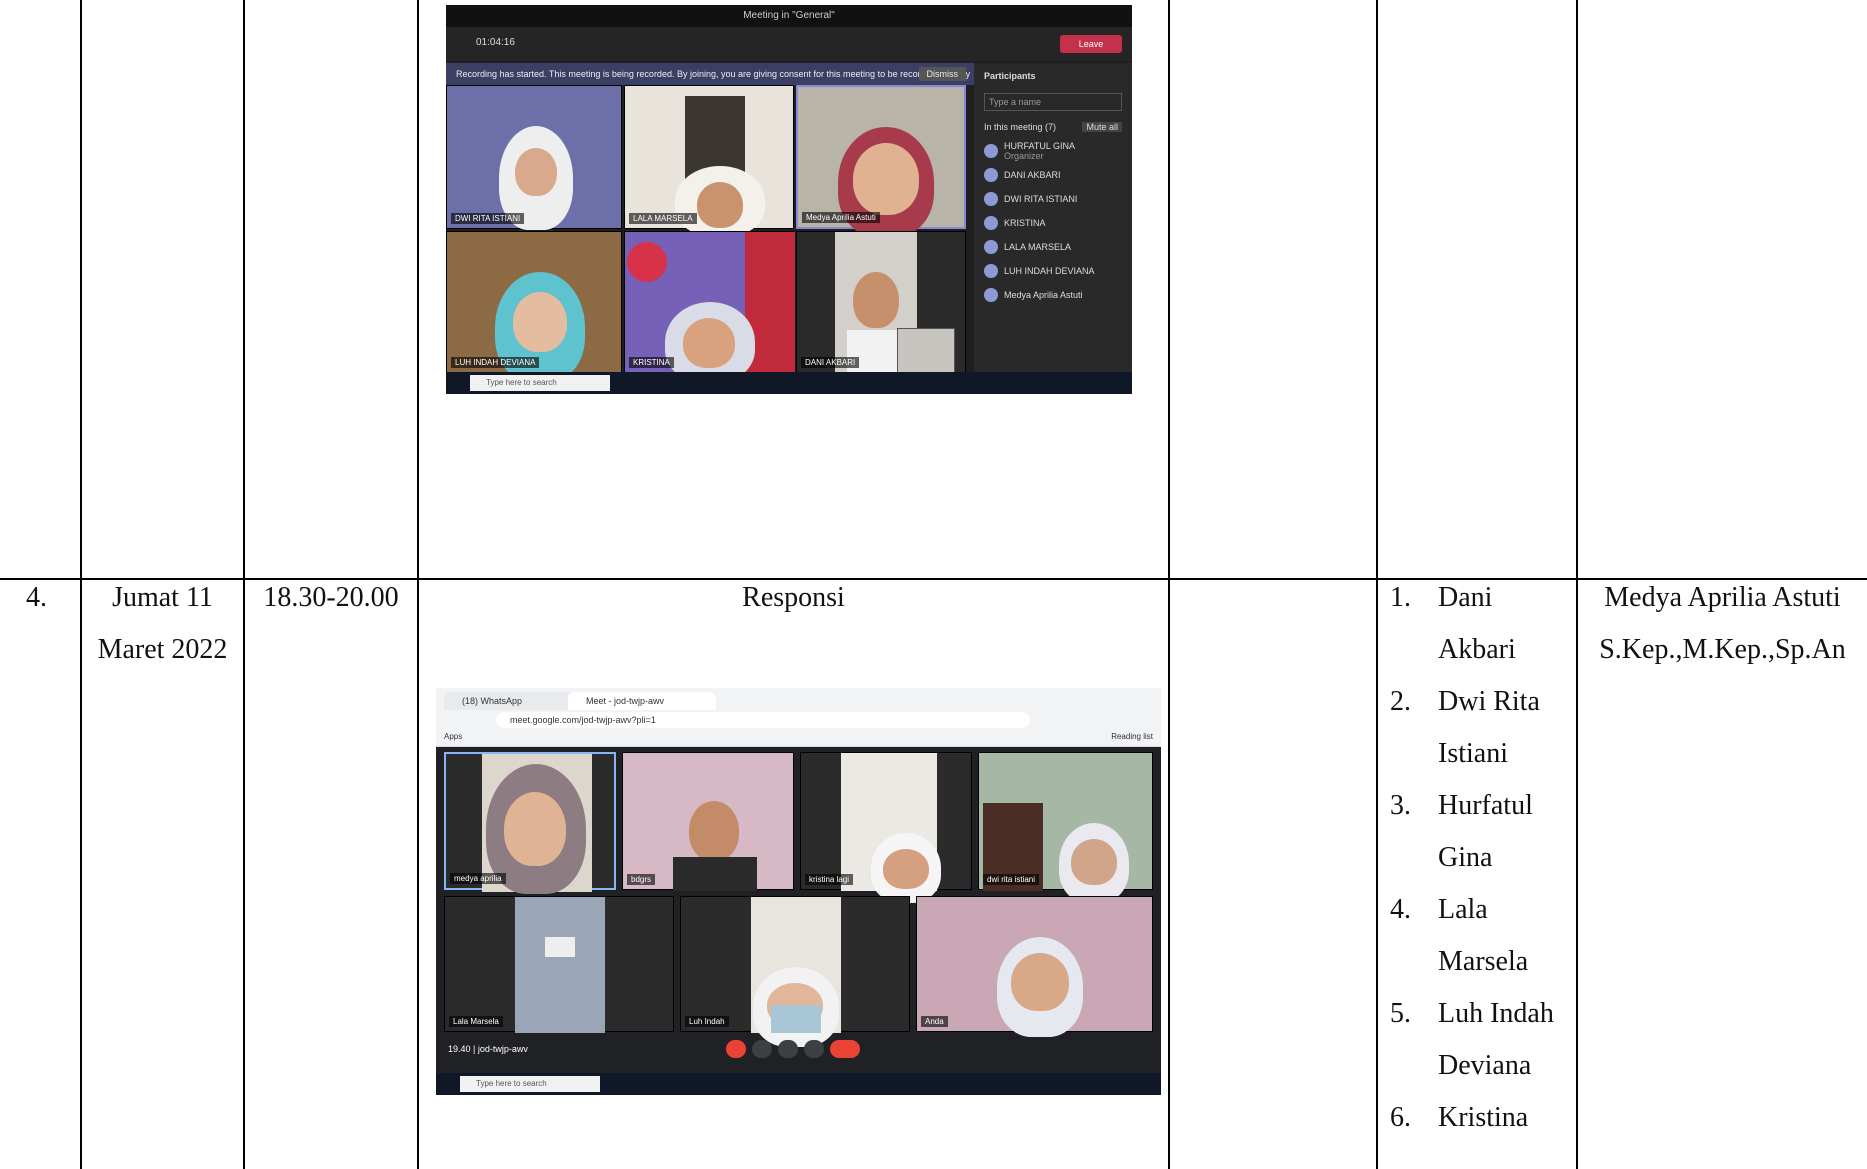  Describe the element at coordinates (788, 1049) in the screenshot. I see `present-button` at that location.